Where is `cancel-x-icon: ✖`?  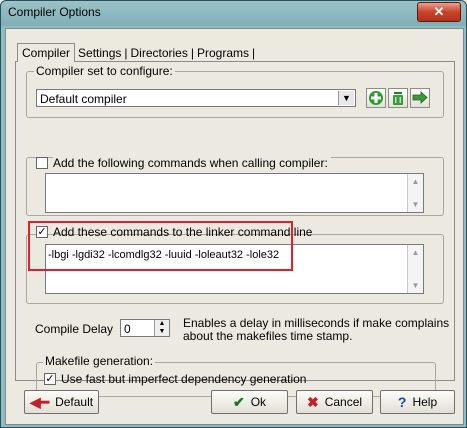 cancel-x-icon: ✖ is located at coordinates (312, 401).